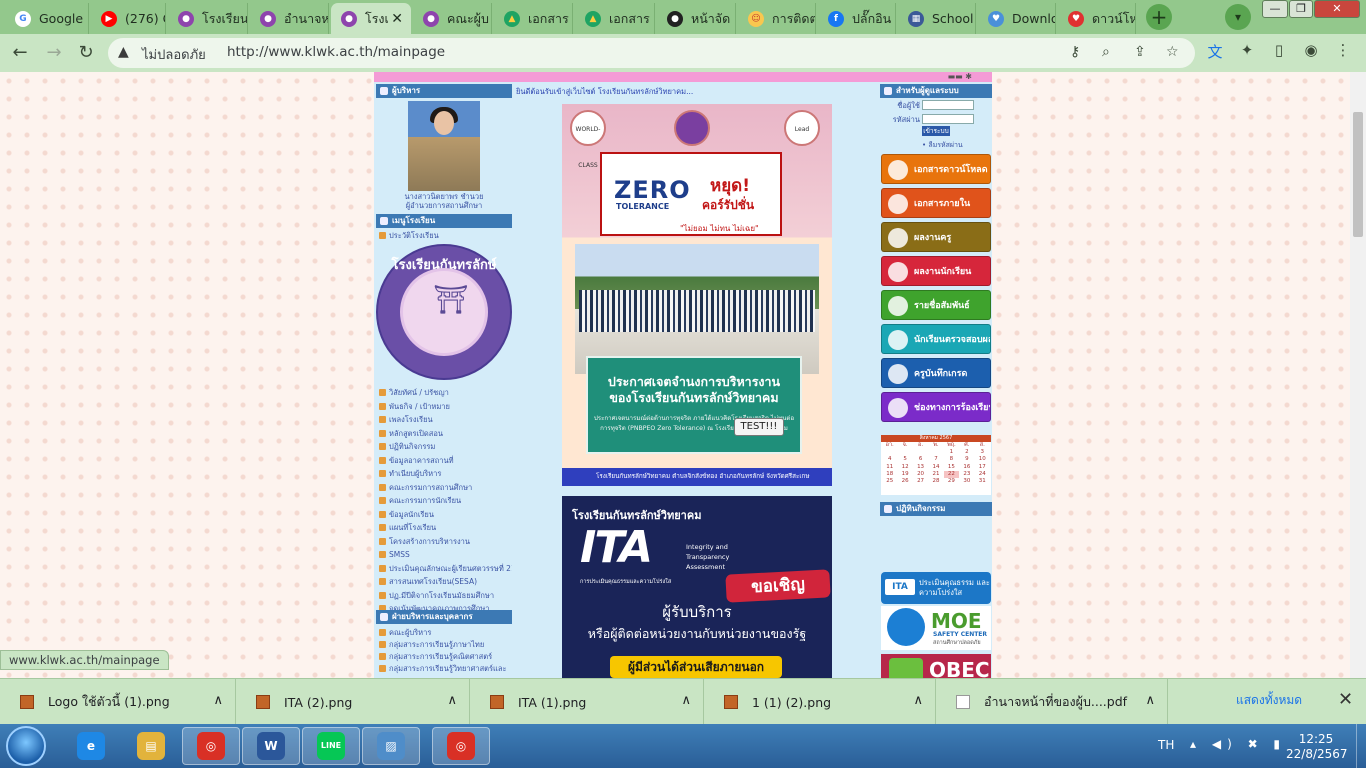 This screenshot has width=1366, height=768. What do you see at coordinates (587, 702) in the screenshot?
I see `download-item: ITA (1).png ∧` at bounding box center [587, 702].